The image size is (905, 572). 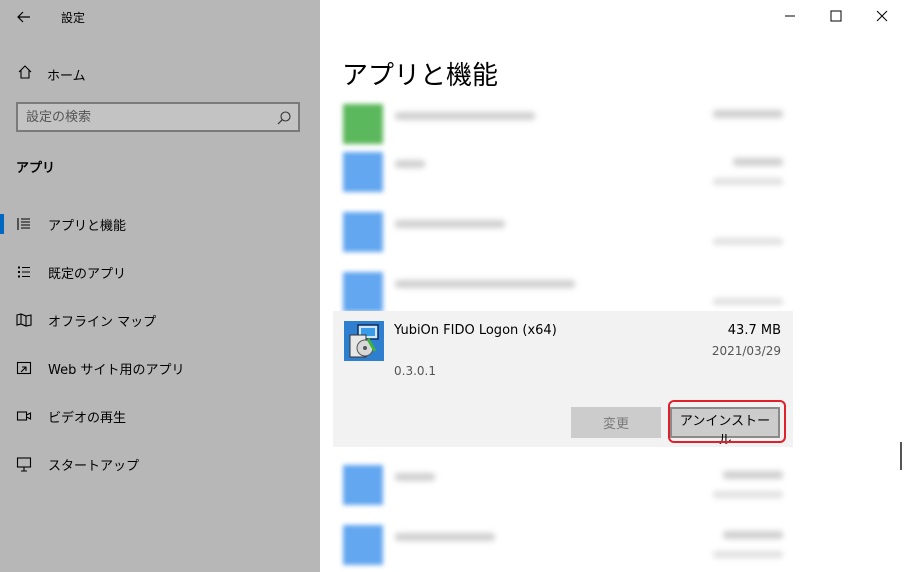 I want to click on settings-search-input, so click(x=146, y=117).